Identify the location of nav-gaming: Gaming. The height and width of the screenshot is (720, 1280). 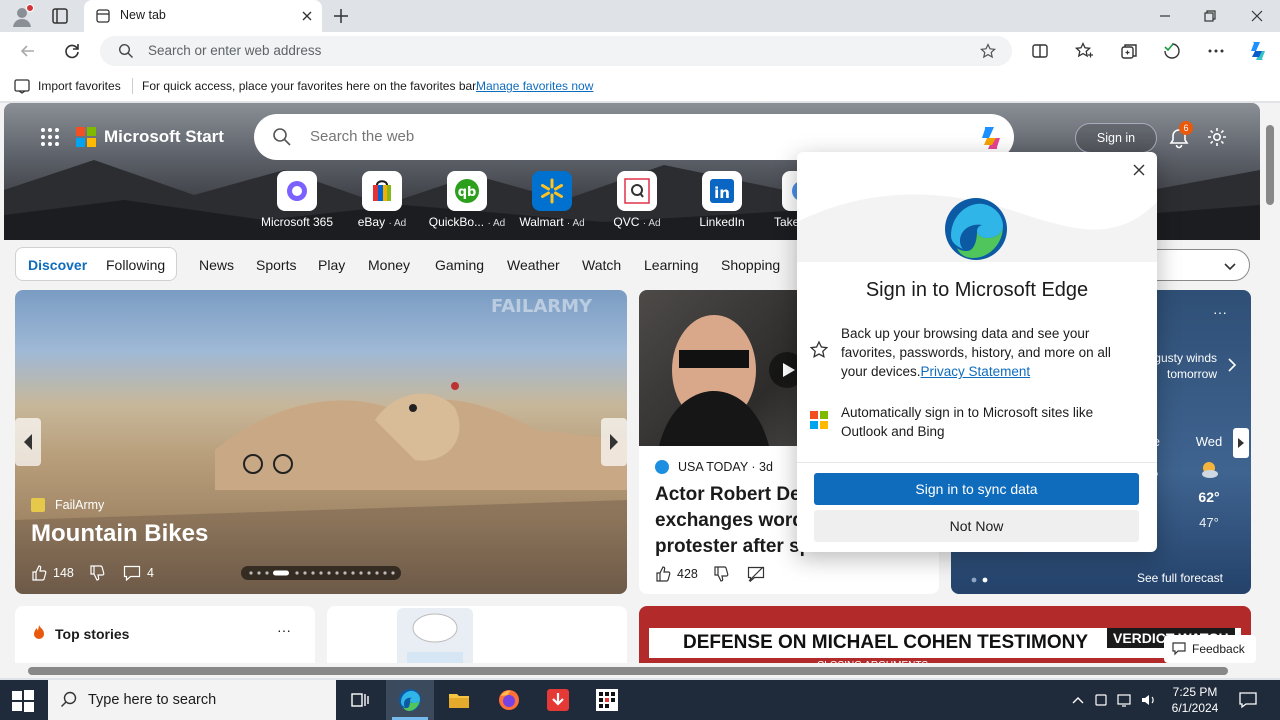
(459, 265).